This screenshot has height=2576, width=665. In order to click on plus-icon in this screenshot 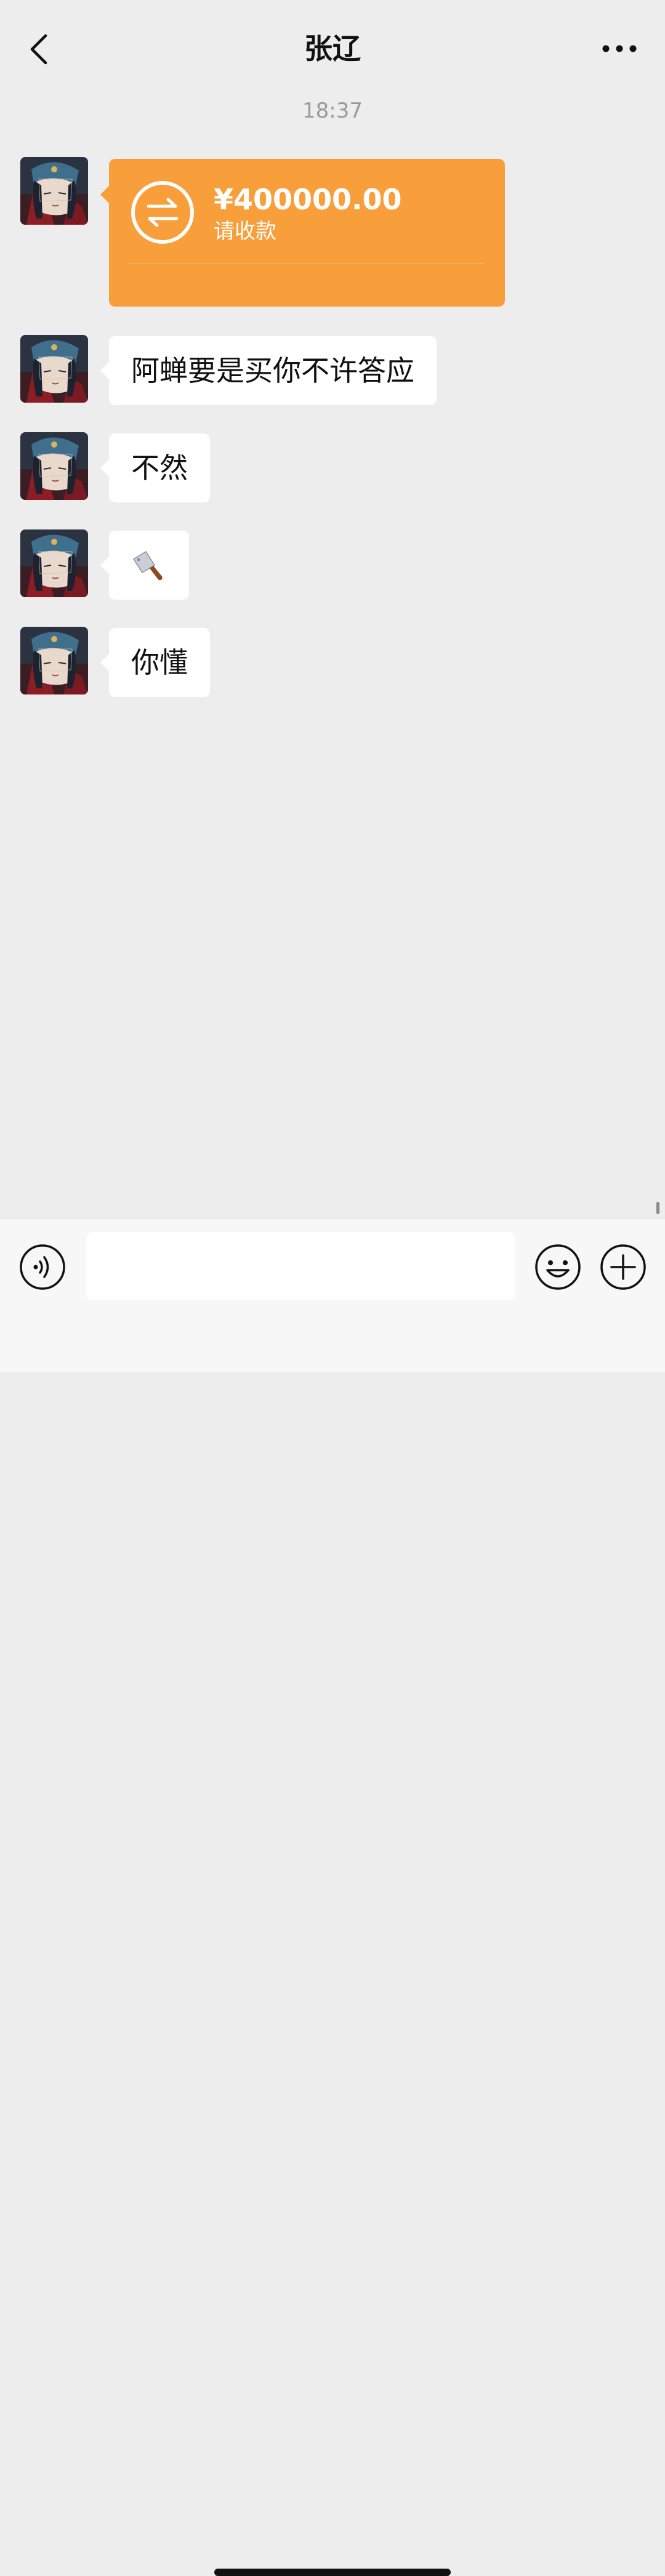, I will do `click(623, 1267)`.